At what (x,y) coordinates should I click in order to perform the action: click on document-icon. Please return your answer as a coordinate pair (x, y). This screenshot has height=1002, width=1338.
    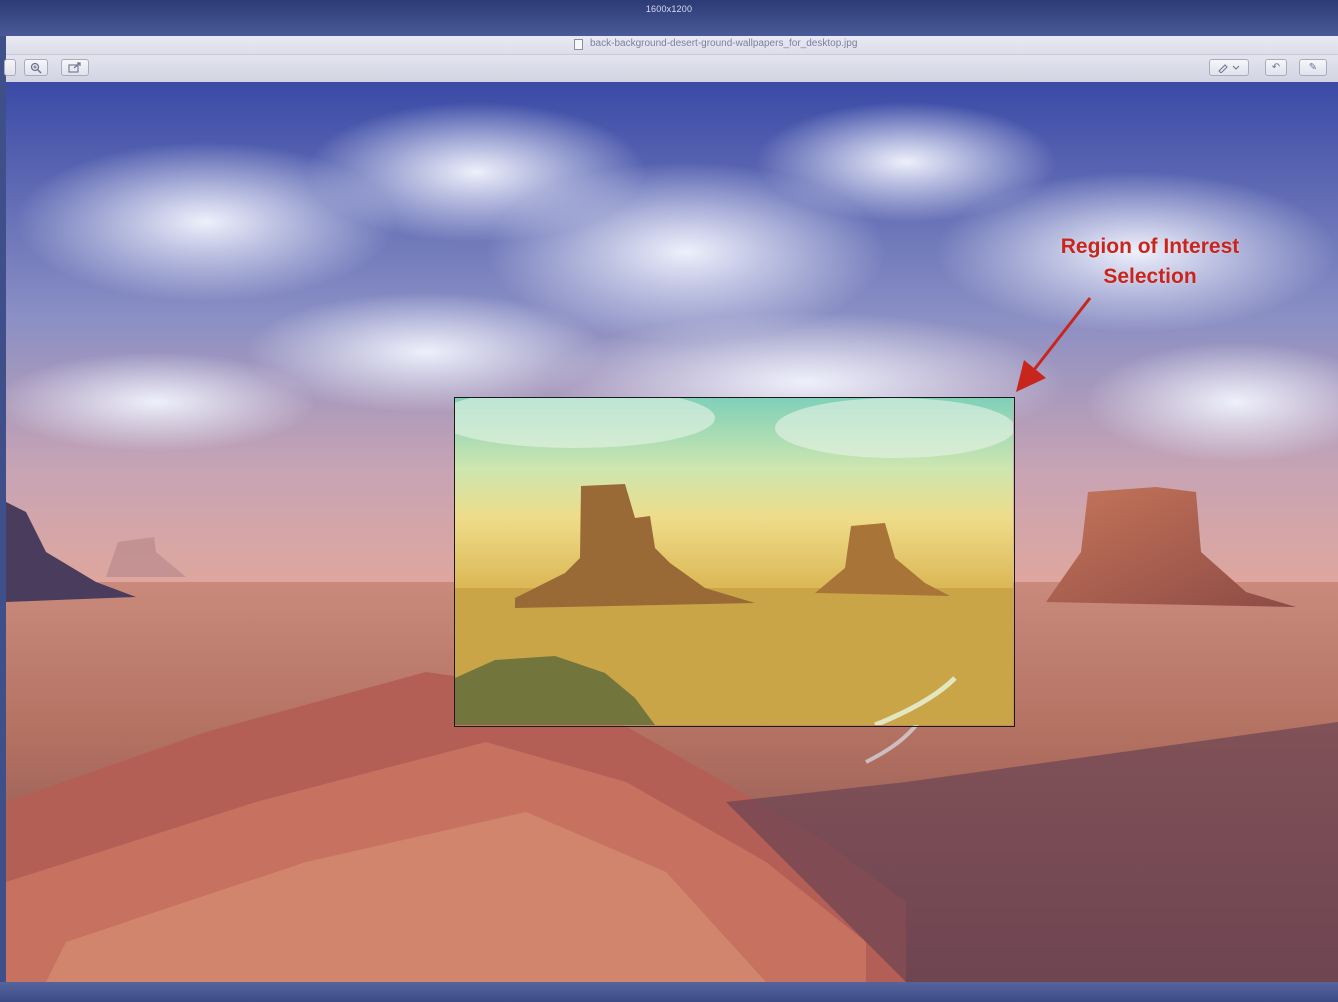
    Looking at the image, I should click on (578, 44).